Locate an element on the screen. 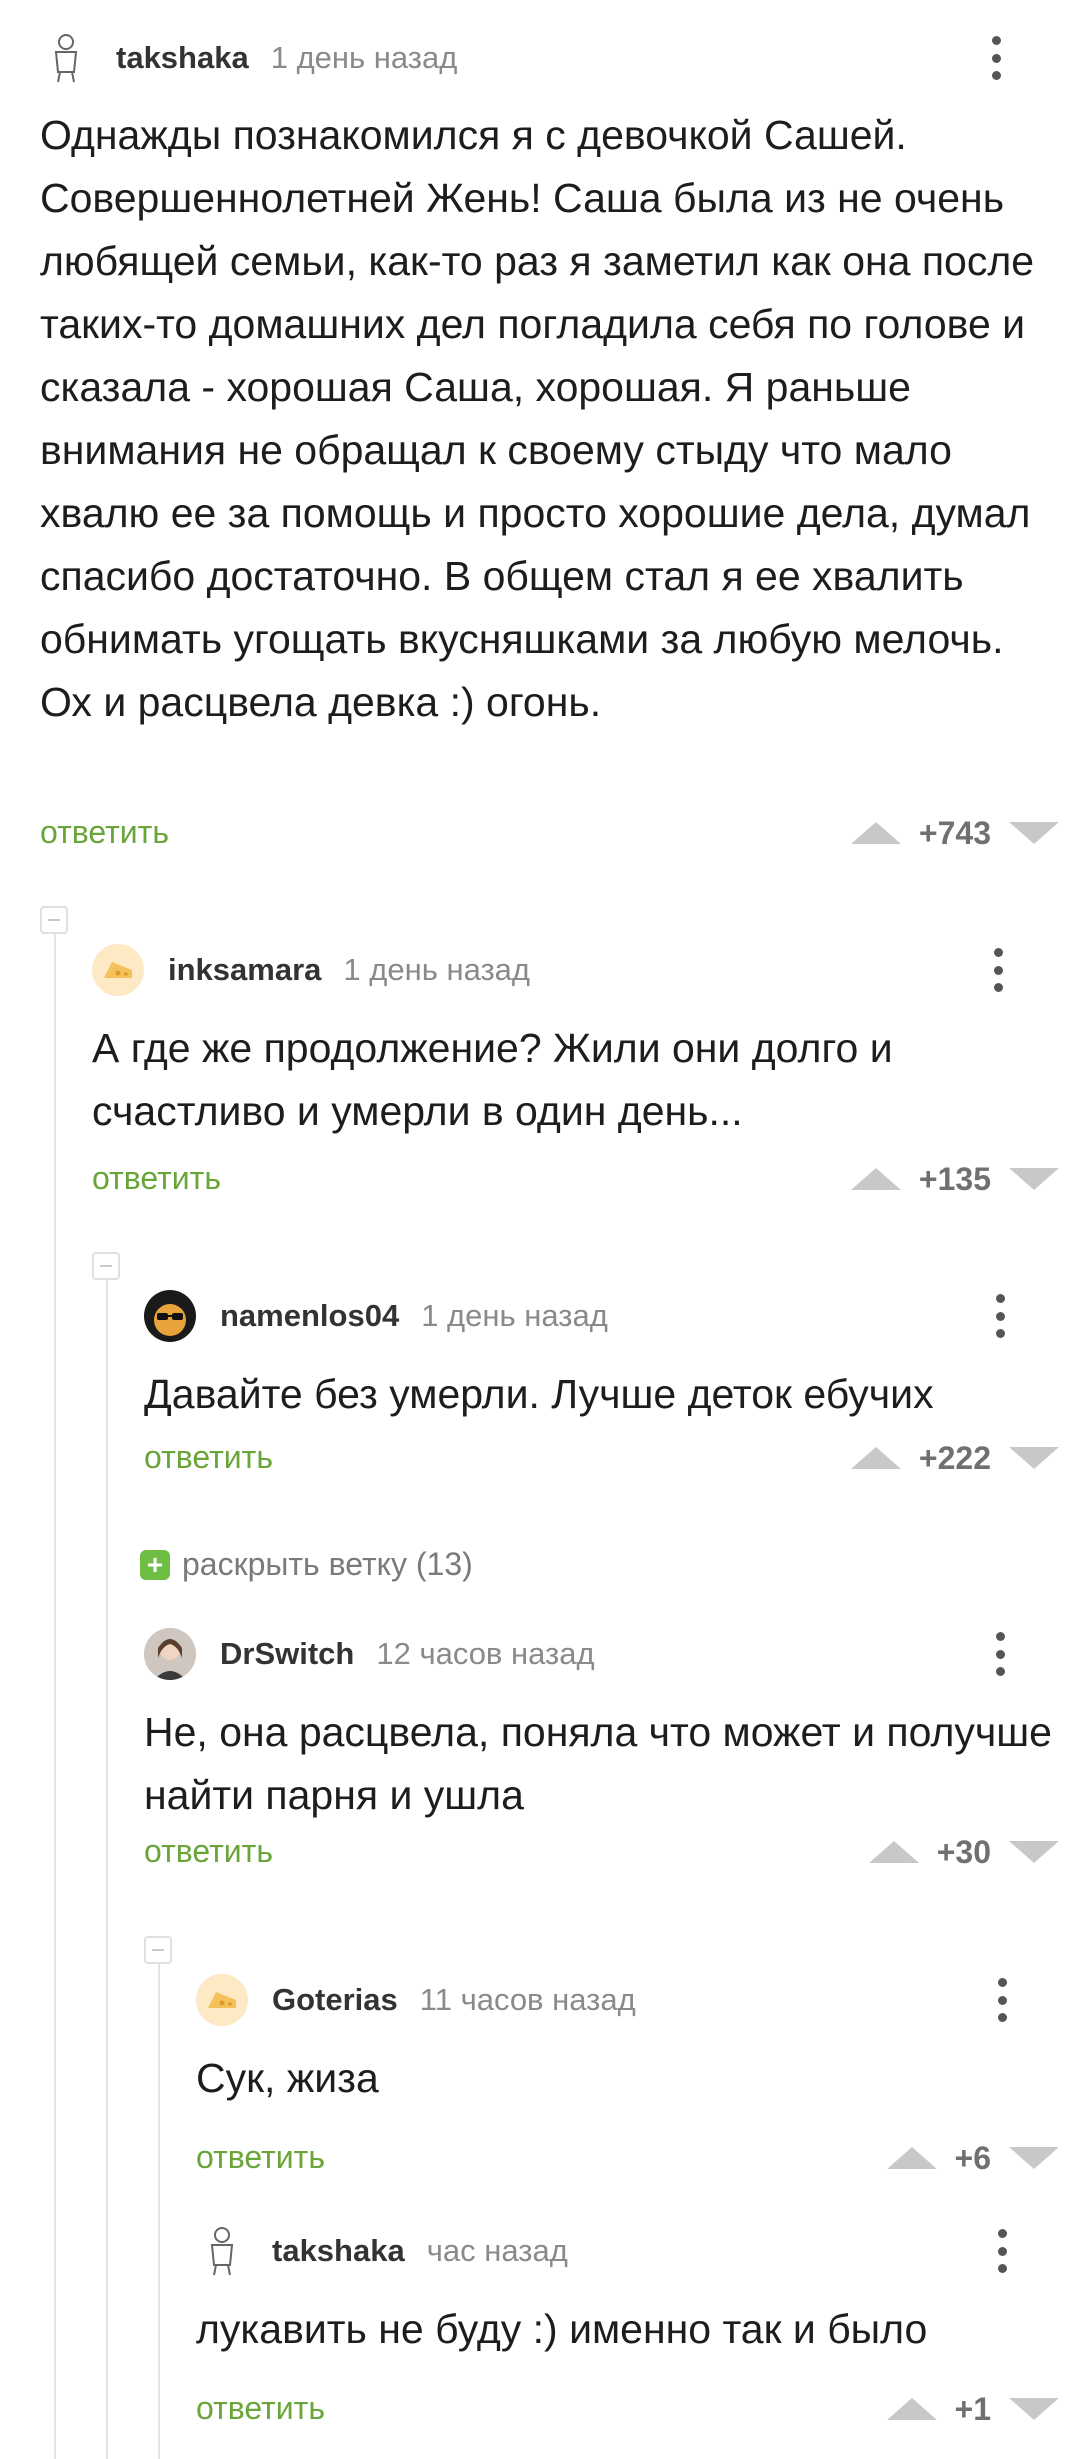 This screenshot has width=1079, height=2459. rating: +6 is located at coordinates (972, 2157).